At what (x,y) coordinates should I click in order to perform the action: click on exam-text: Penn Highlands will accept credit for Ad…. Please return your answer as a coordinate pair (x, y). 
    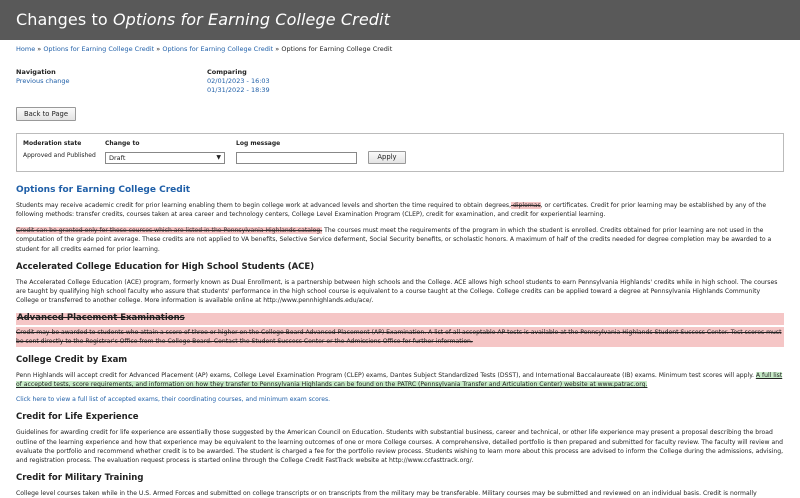
    Looking at the image, I should click on (385, 376).